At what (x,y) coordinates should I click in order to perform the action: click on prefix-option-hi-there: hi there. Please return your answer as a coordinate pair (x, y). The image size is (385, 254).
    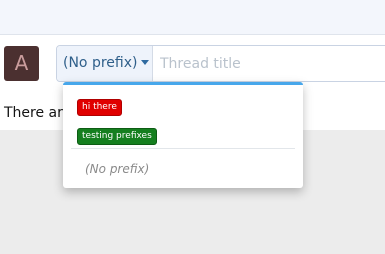
    Looking at the image, I should click on (99, 105).